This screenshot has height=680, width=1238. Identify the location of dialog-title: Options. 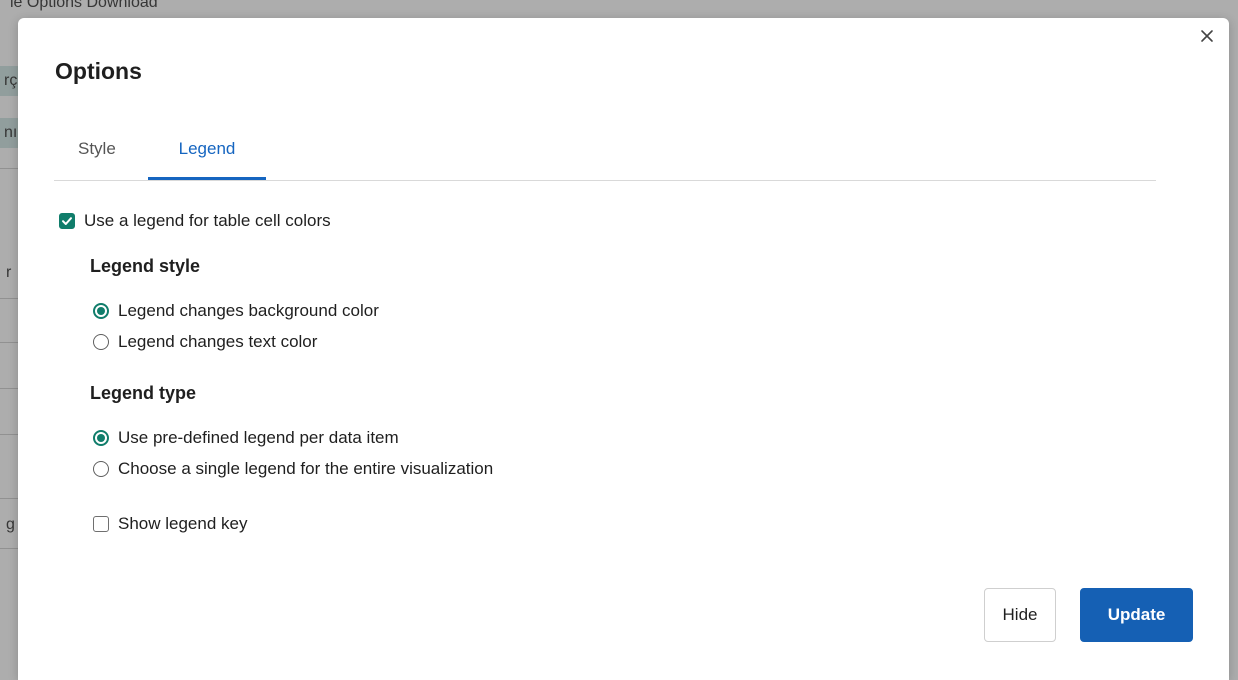
(98, 71).